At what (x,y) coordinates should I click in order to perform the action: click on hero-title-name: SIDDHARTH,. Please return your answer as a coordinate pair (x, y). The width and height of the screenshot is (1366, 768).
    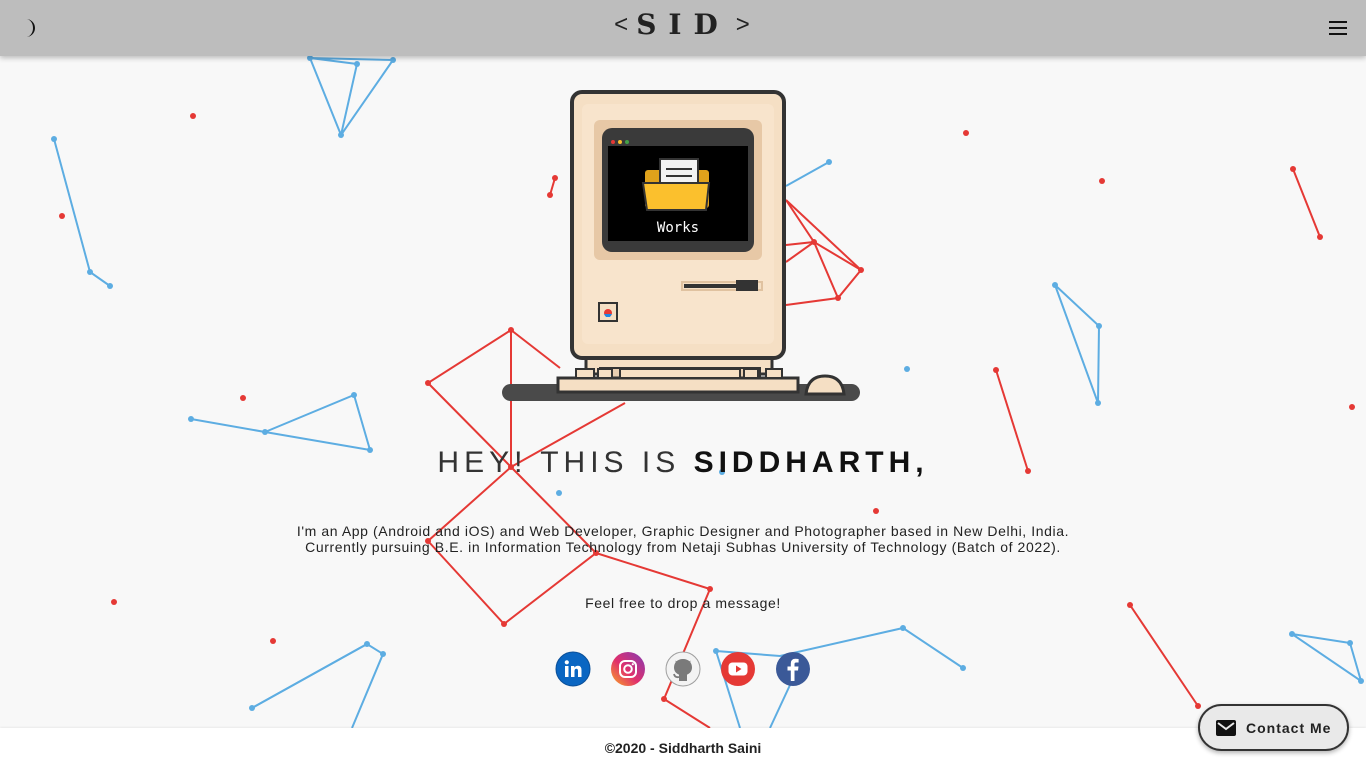
    Looking at the image, I should click on (811, 462).